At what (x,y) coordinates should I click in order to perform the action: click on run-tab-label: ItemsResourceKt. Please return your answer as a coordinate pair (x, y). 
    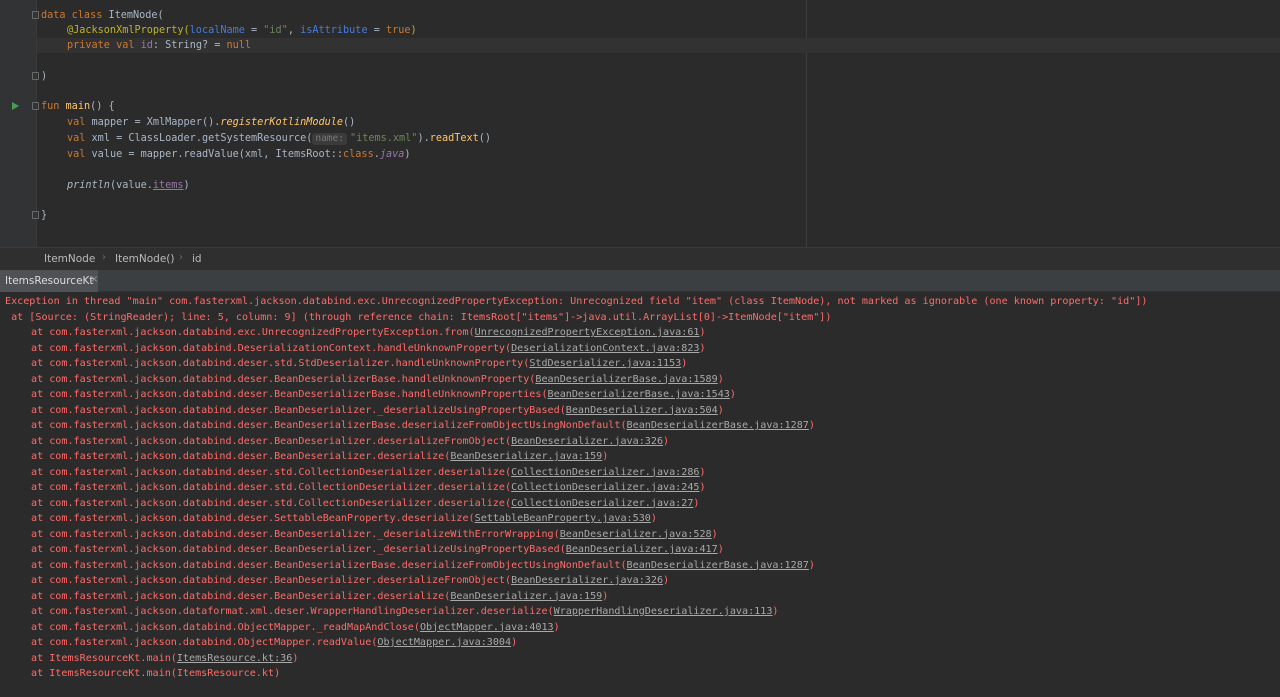
    Looking at the image, I should click on (49, 281).